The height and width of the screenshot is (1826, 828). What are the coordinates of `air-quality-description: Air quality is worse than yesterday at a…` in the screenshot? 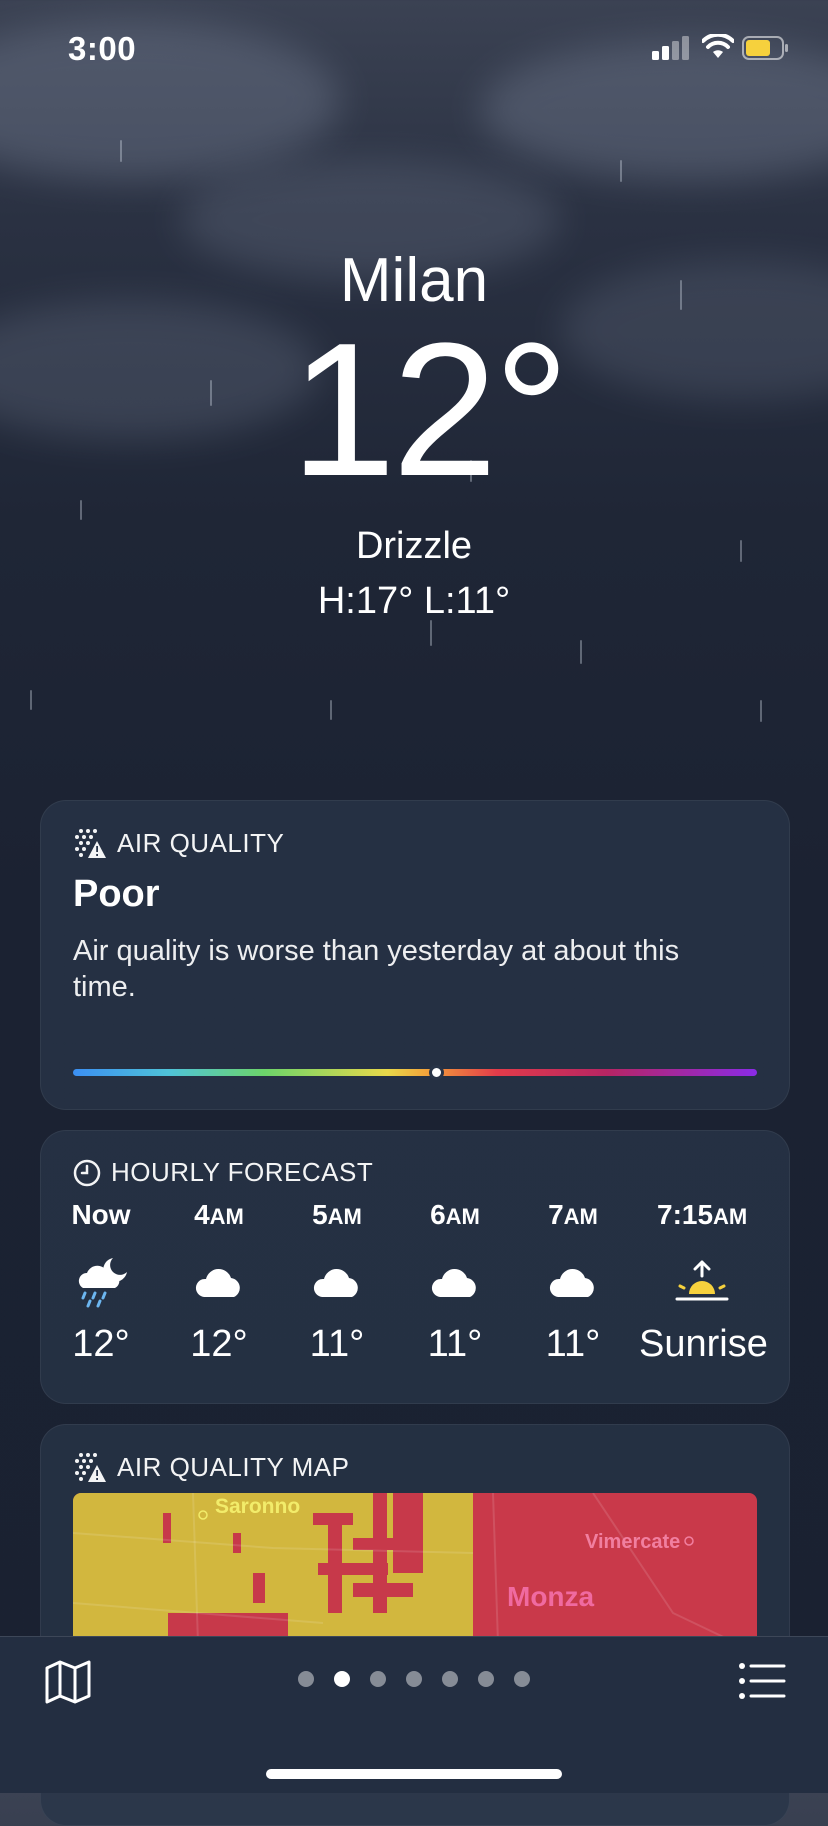 It's located at (376, 969).